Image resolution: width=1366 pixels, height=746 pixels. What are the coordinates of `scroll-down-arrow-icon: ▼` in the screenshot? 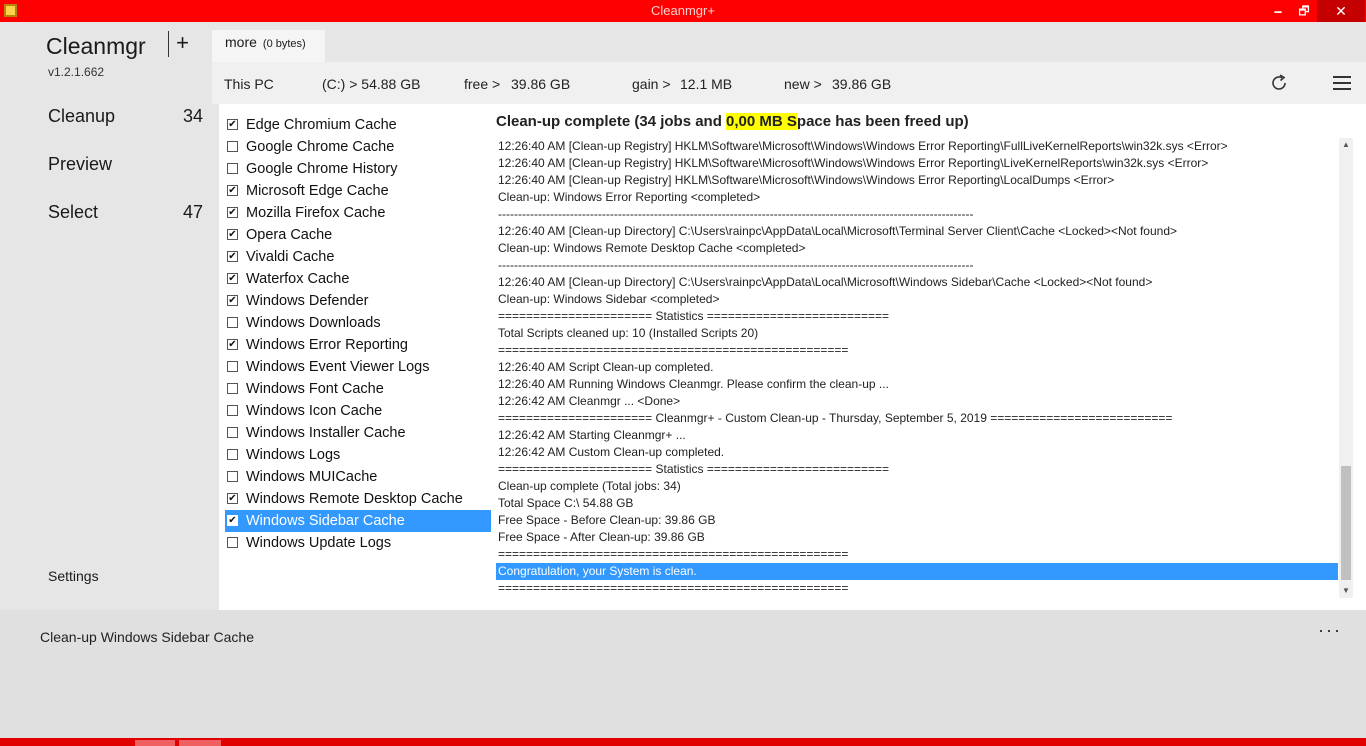 It's located at (1346, 591).